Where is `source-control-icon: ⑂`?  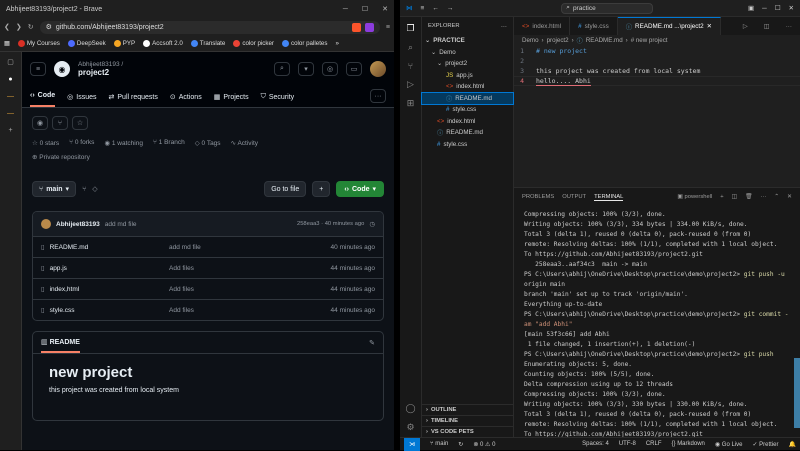
source-control-icon: ⑂ is located at coordinates (410, 66).